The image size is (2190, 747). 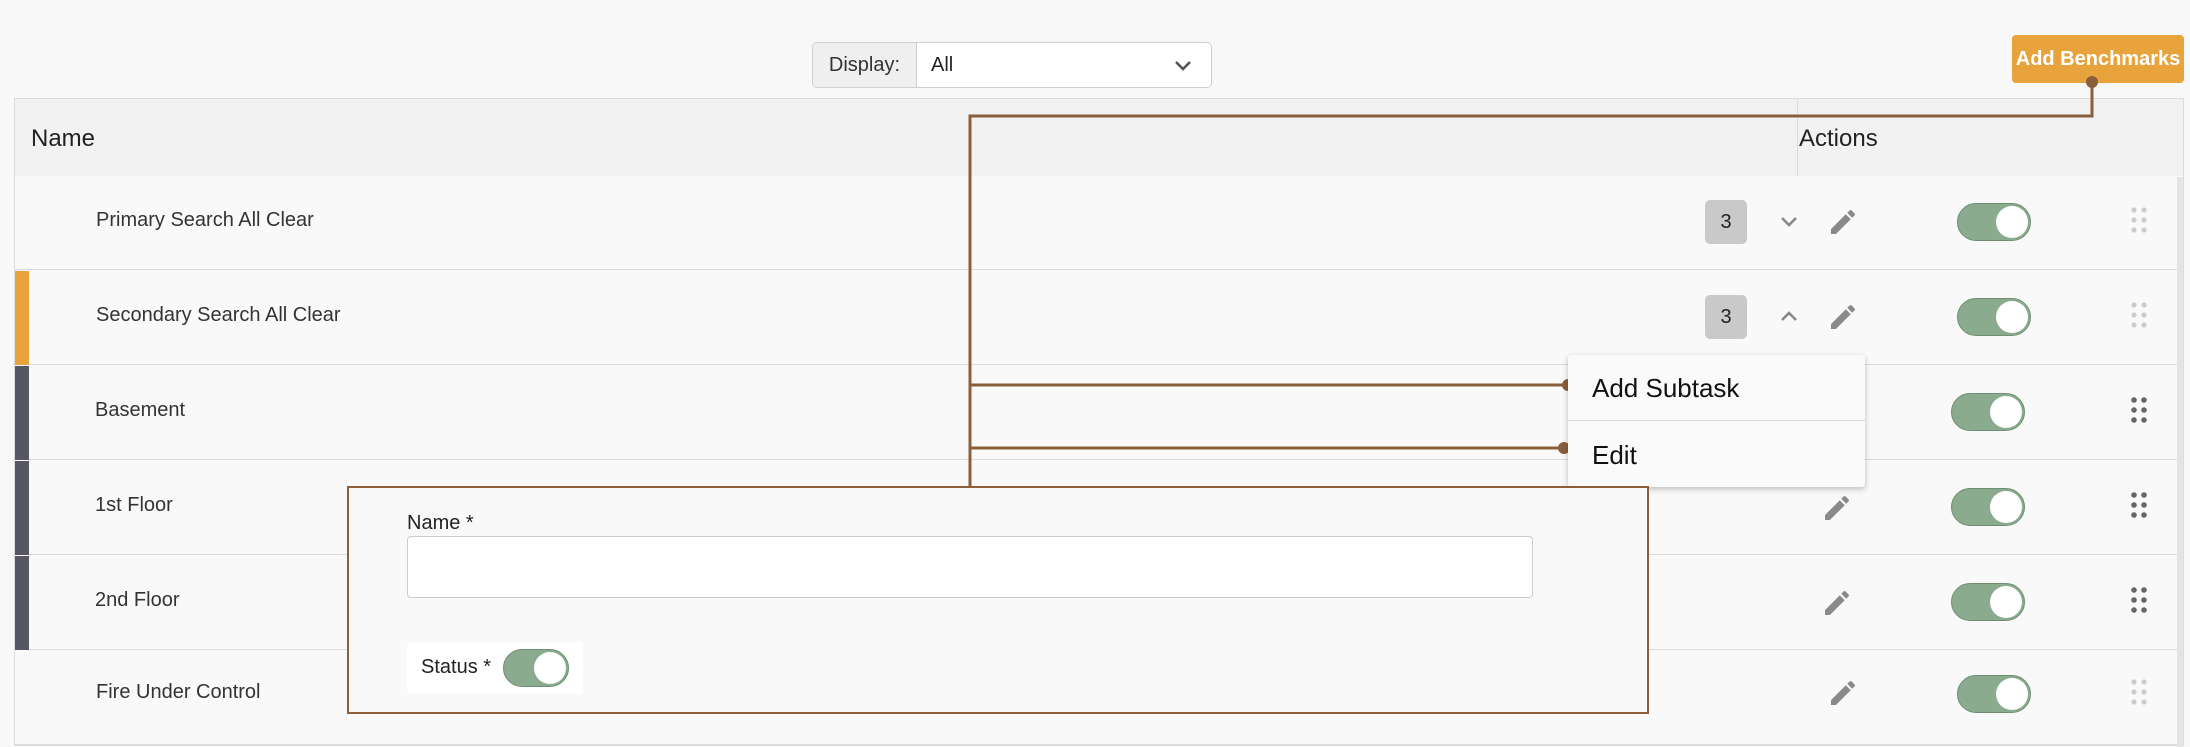 What do you see at coordinates (1797, 137) in the screenshot?
I see `column-divider` at bounding box center [1797, 137].